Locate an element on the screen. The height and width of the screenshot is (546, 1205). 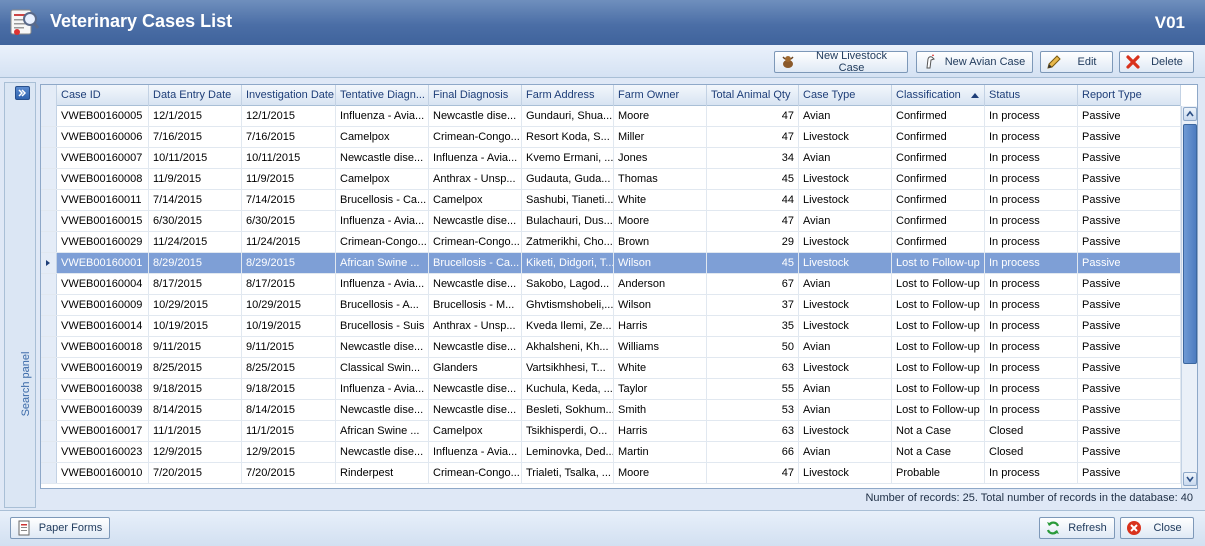
table-cell: 9/11/2015 is located at coordinates (289, 347).